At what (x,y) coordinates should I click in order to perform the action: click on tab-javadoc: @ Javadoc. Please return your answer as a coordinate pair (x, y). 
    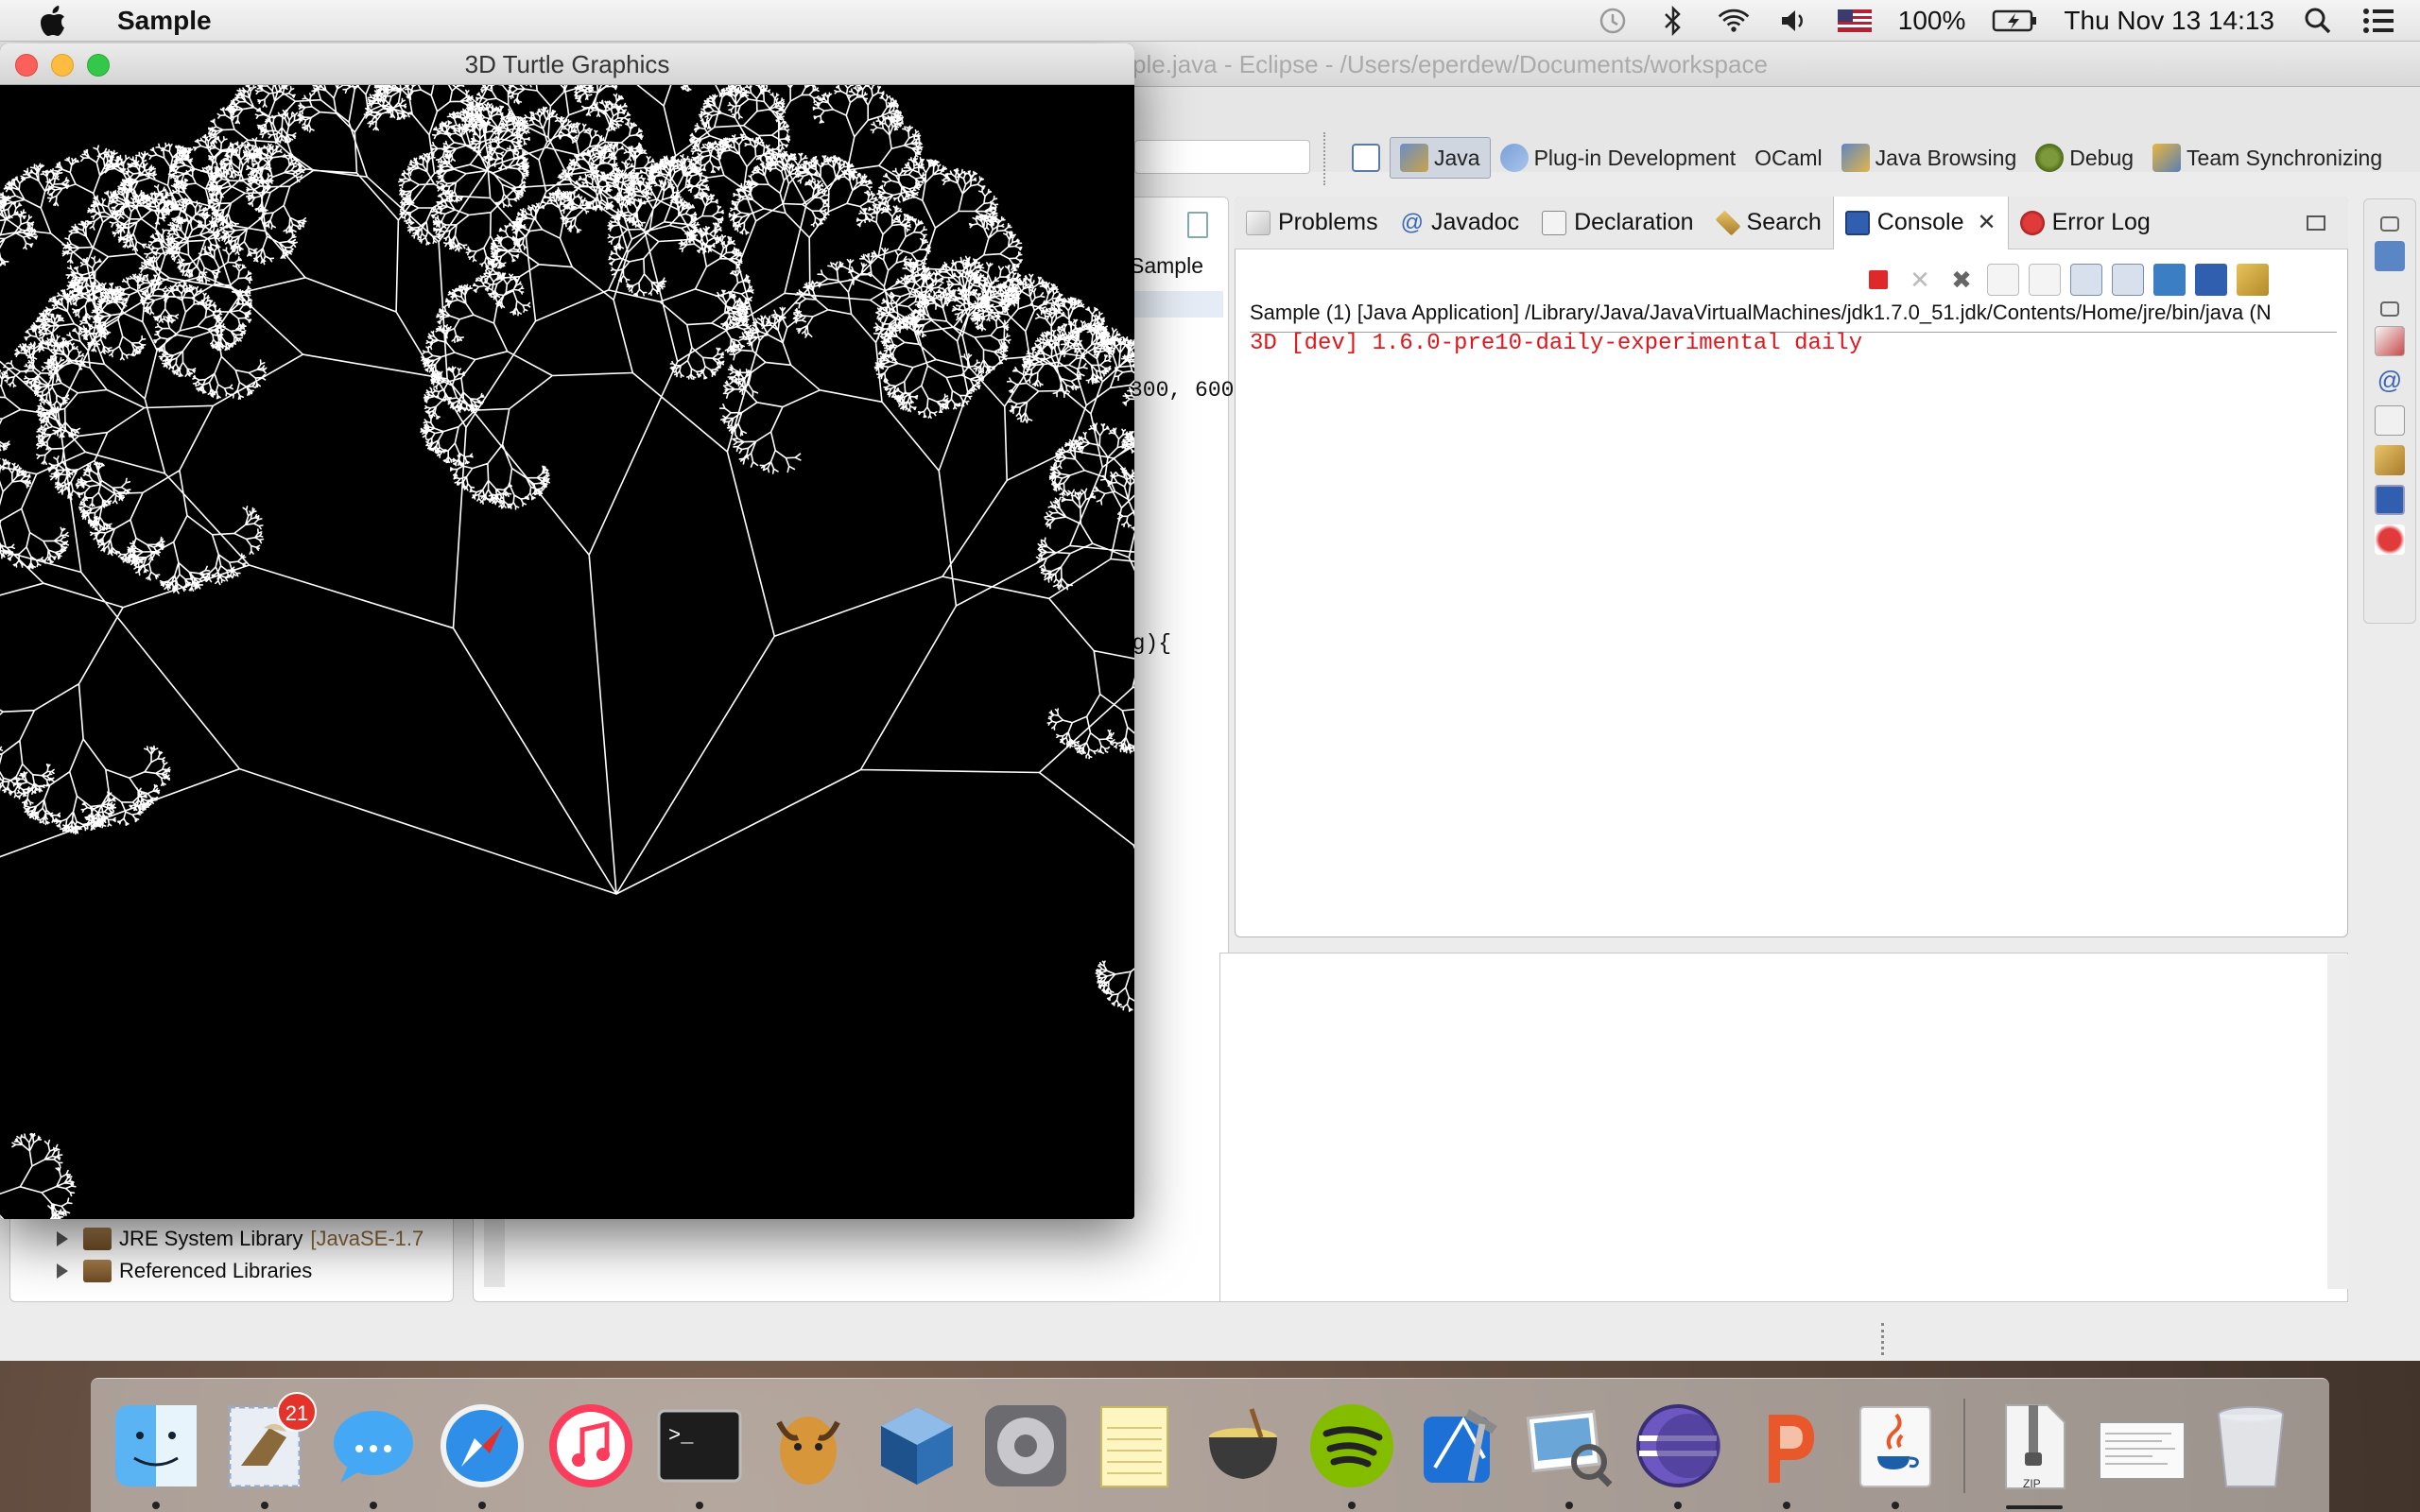
    Looking at the image, I should click on (1460, 223).